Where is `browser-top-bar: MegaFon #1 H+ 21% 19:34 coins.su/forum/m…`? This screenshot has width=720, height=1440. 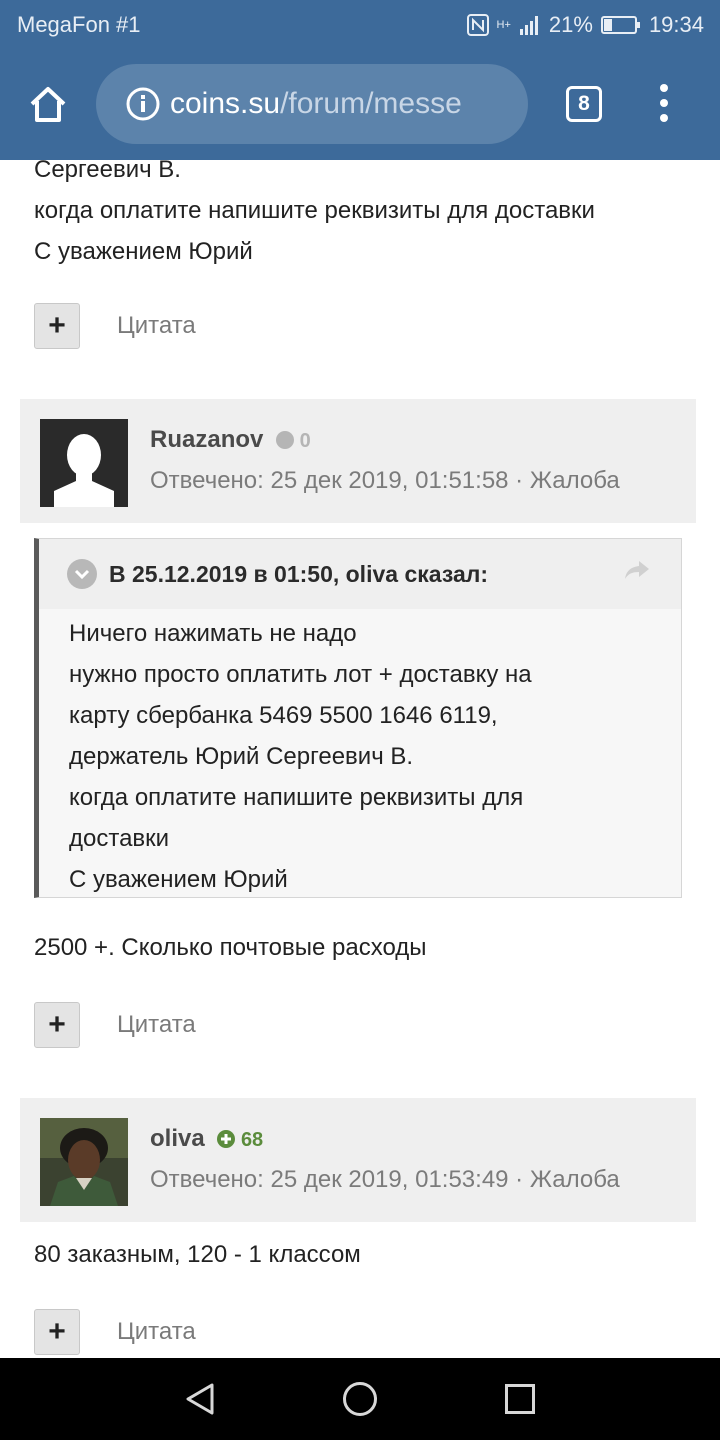
browser-top-bar: MegaFon #1 H+ 21% 19:34 coins.su/forum/m… is located at coordinates (360, 80).